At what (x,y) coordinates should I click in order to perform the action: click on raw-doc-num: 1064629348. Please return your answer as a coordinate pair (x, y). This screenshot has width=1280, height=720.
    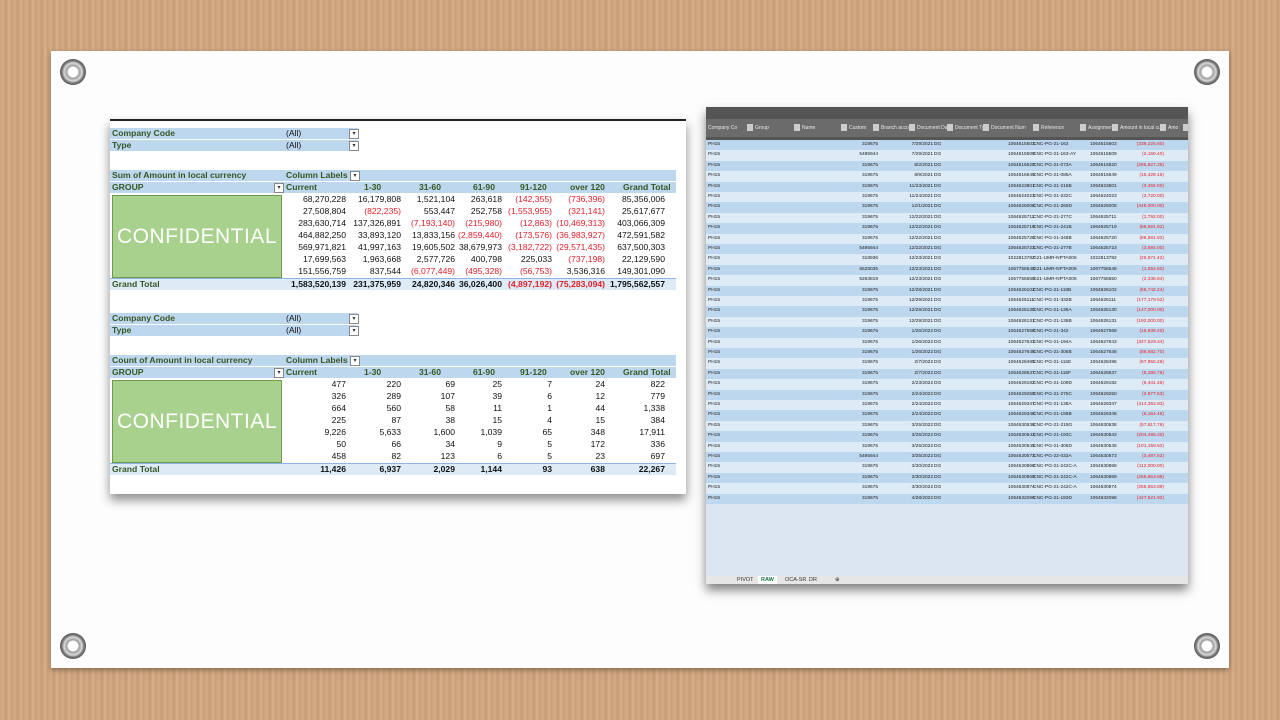
    Looking at the image, I should click on (1021, 415).